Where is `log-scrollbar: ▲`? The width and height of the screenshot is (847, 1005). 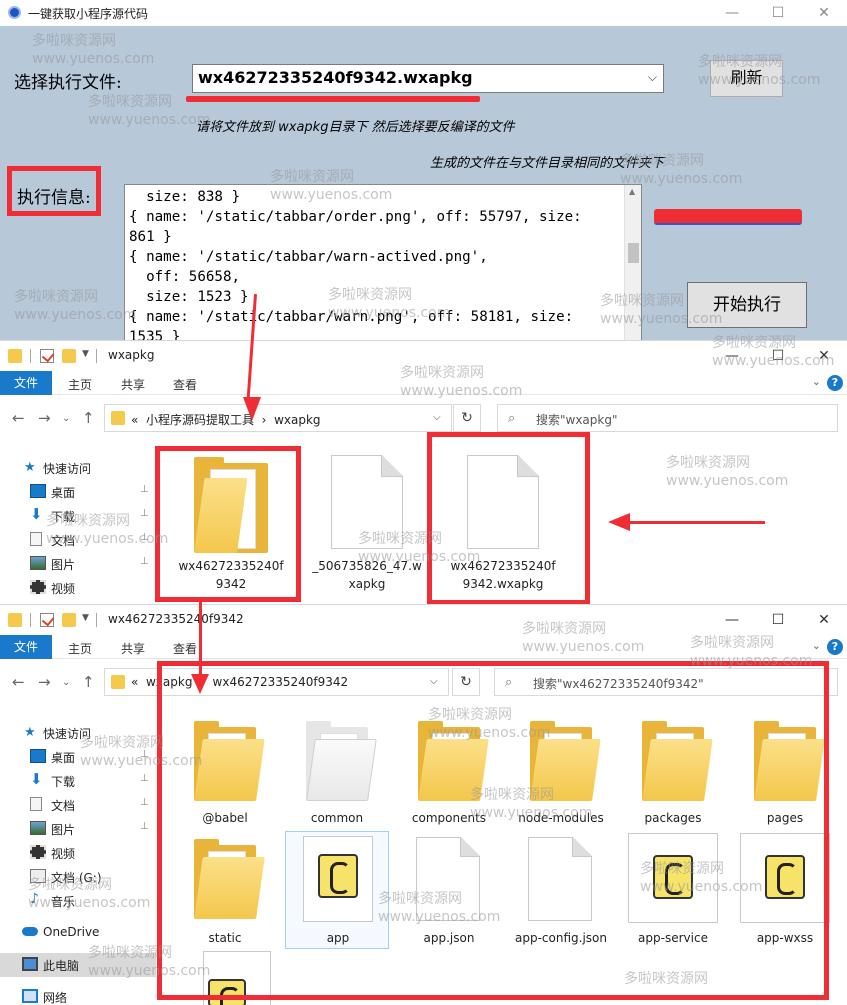
log-scrollbar: ▲ is located at coordinates (632, 265).